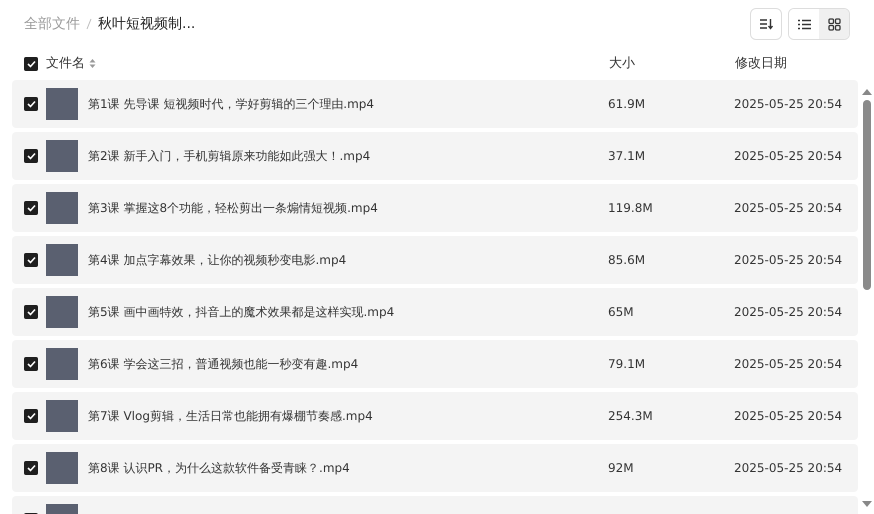  Describe the element at coordinates (621, 468) in the screenshot. I see `file-size: 92M` at that location.